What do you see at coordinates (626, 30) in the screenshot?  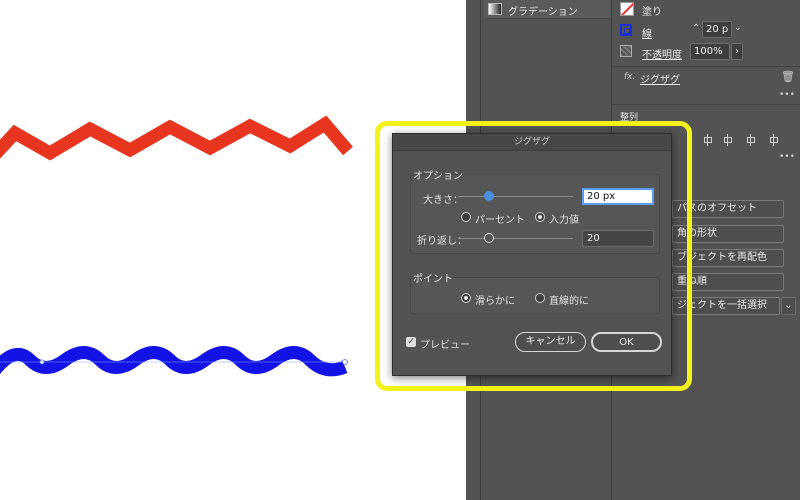 I see `stroke-swatch-icon` at bounding box center [626, 30].